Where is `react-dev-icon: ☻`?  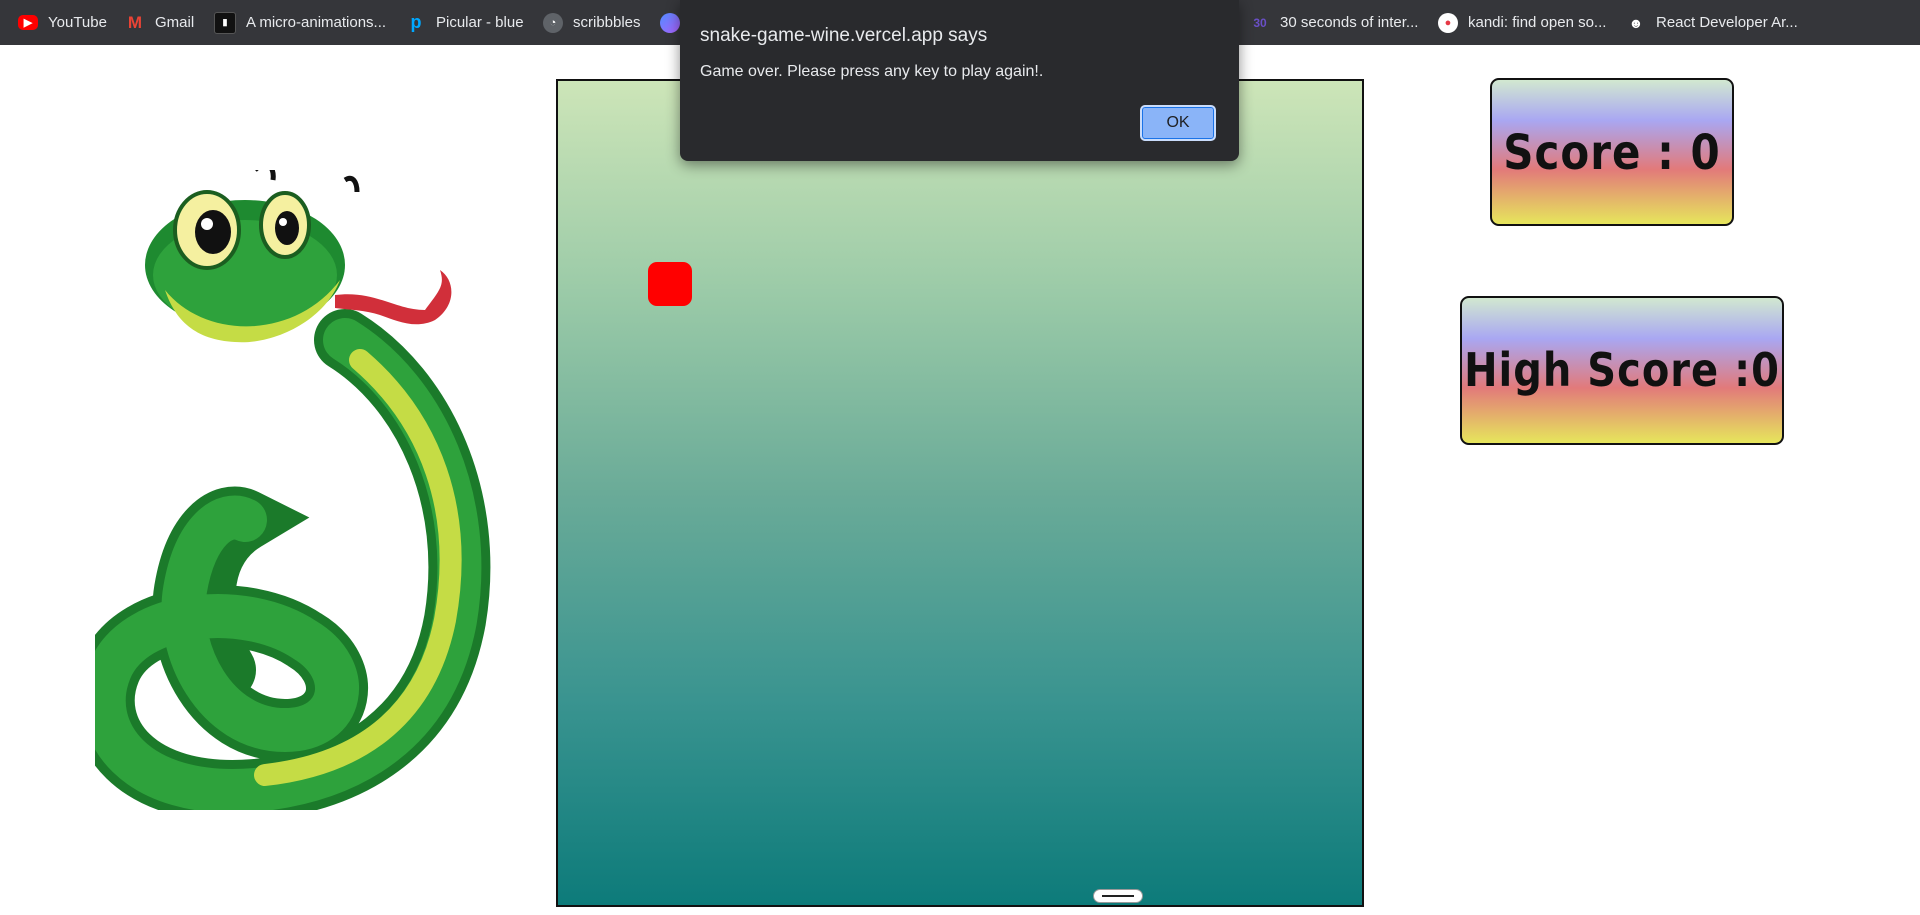 react-dev-icon: ☻ is located at coordinates (1636, 22).